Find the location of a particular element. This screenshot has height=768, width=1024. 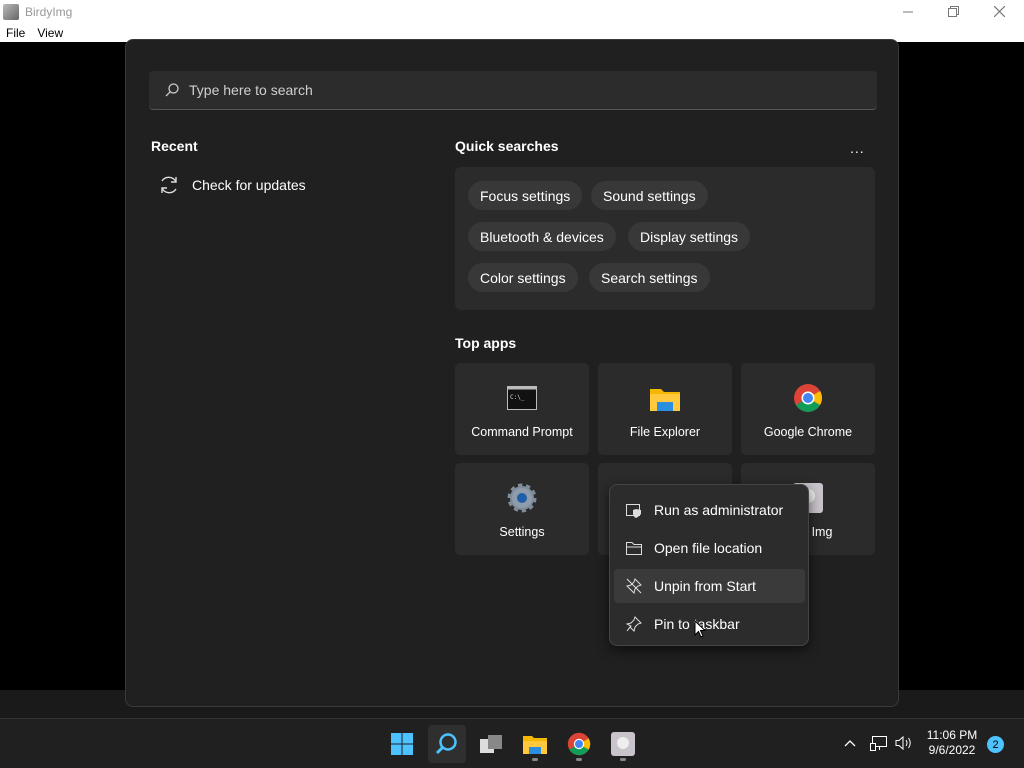

settings-gear-icon is located at coordinates (522, 498).